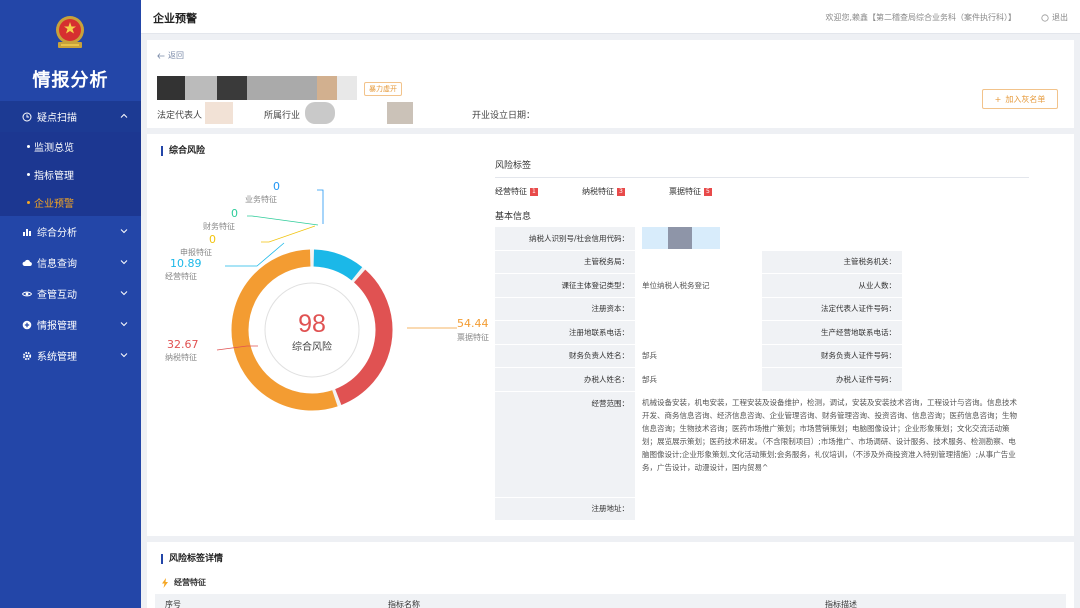 This screenshot has width=1080, height=608. I want to click on industry-value-redacted, so click(400, 113).